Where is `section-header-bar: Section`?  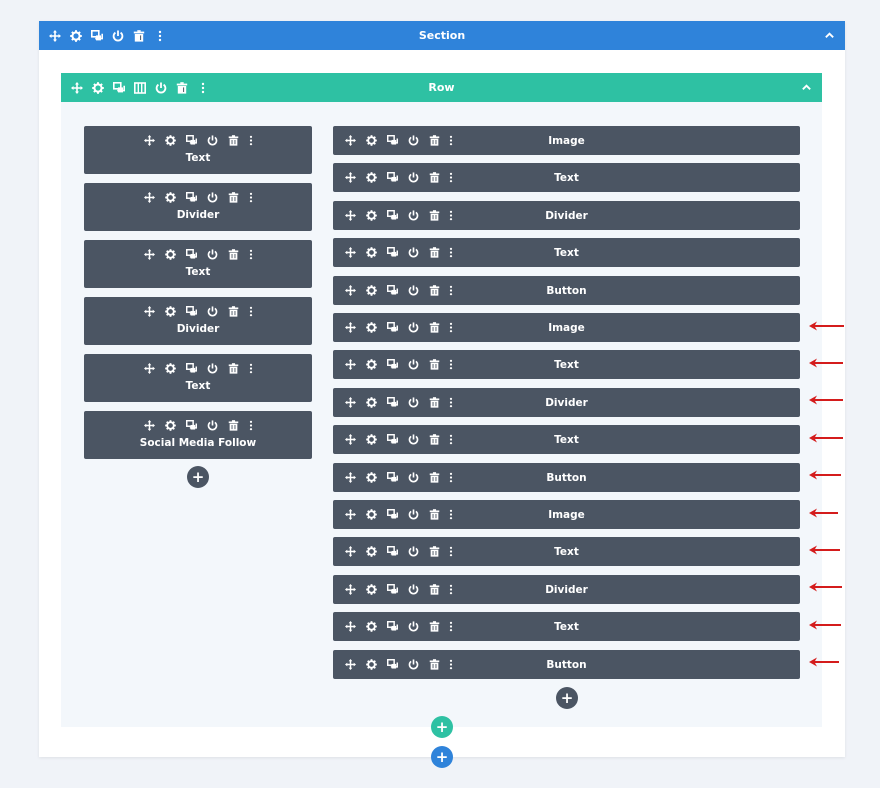 section-header-bar: Section is located at coordinates (442, 35).